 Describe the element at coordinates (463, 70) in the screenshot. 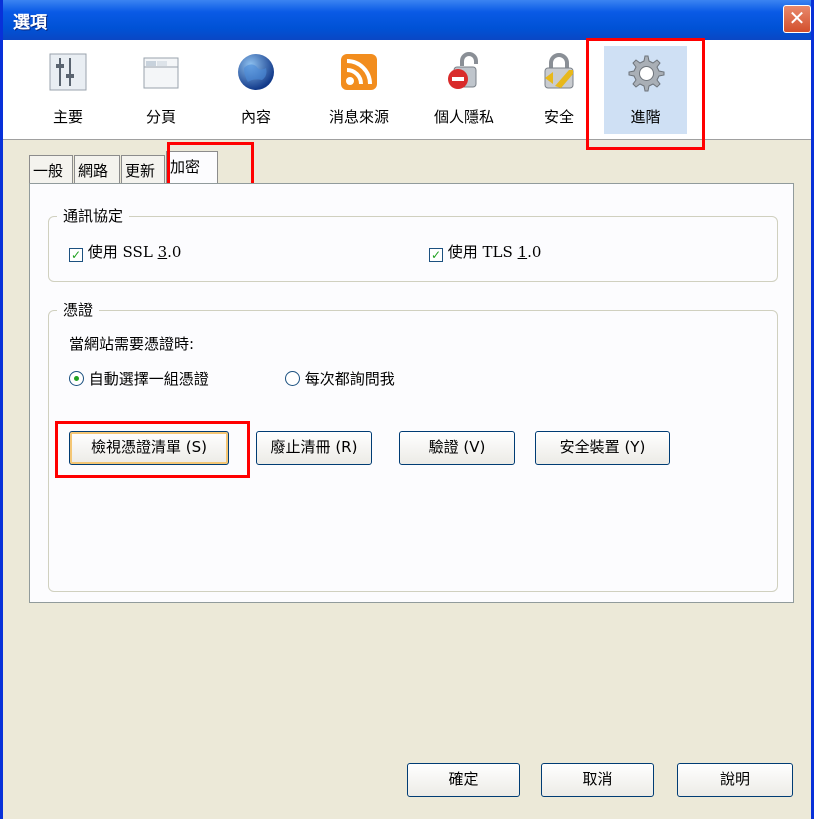

I see `privacy-icon` at that location.